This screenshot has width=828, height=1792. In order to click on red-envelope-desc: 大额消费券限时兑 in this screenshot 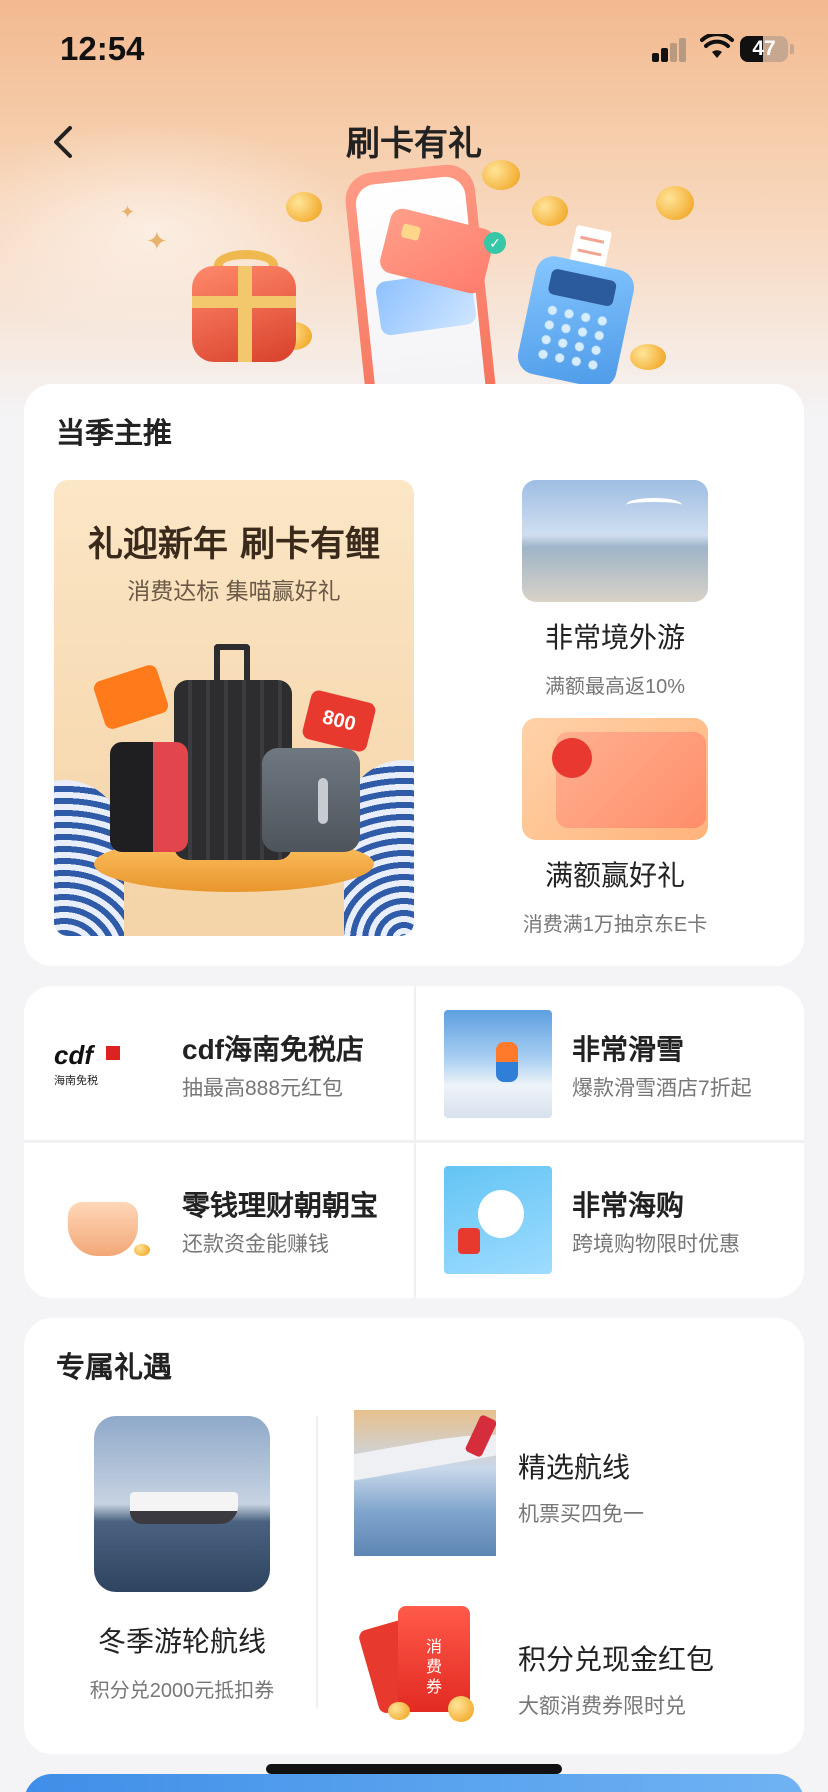, I will do `click(602, 1706)`.